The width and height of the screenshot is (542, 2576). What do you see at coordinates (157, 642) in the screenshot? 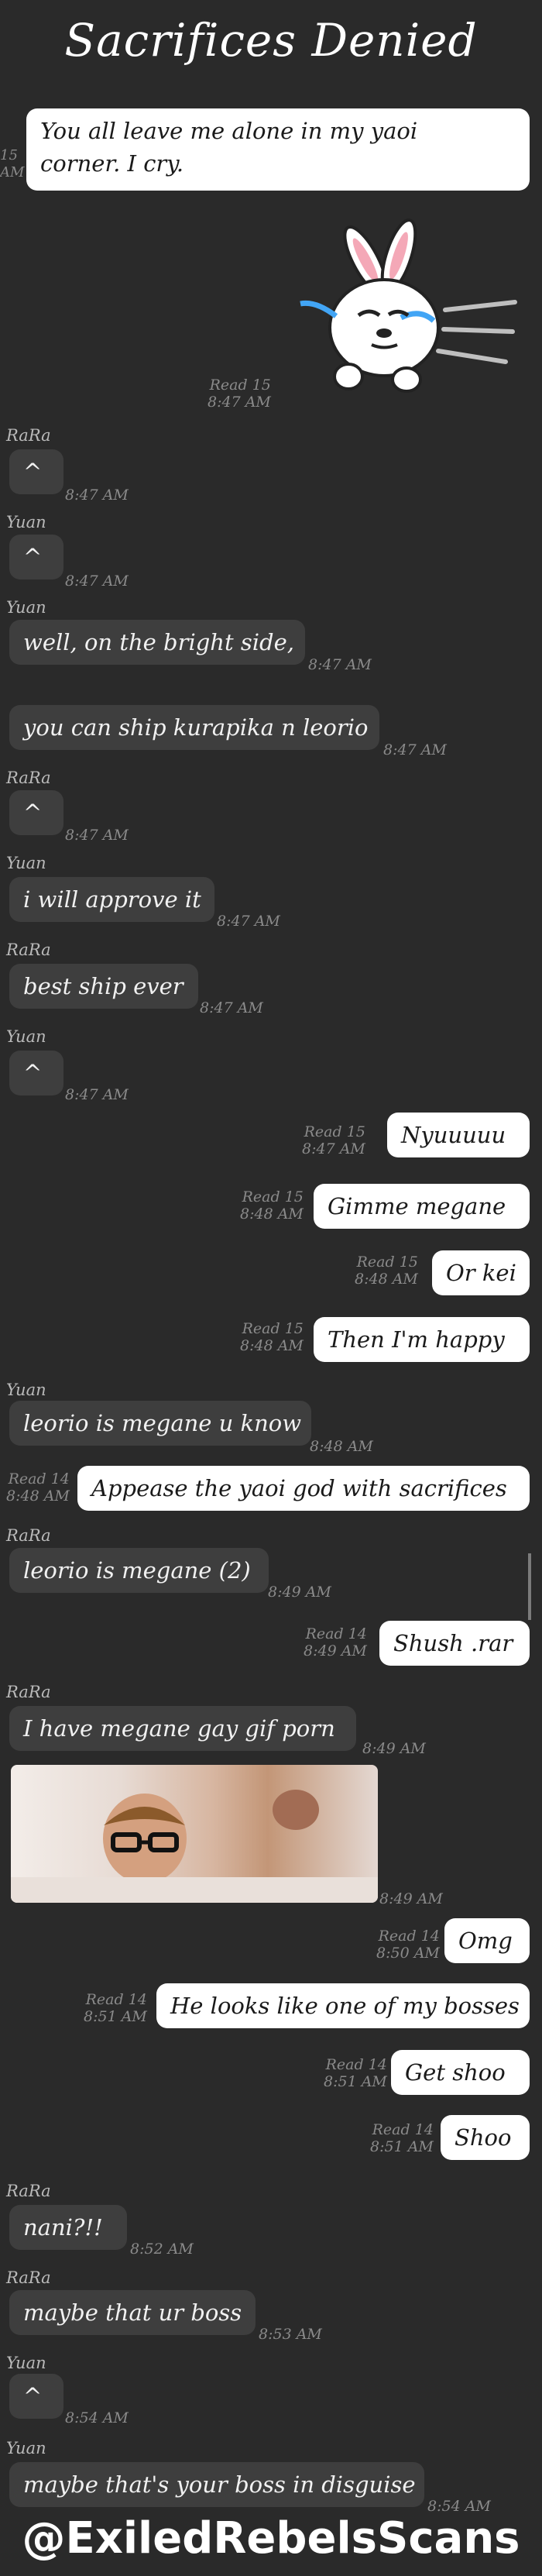
I see `incoming-message-bubble: well, on the bright side,` at bounding box center [157, 642].